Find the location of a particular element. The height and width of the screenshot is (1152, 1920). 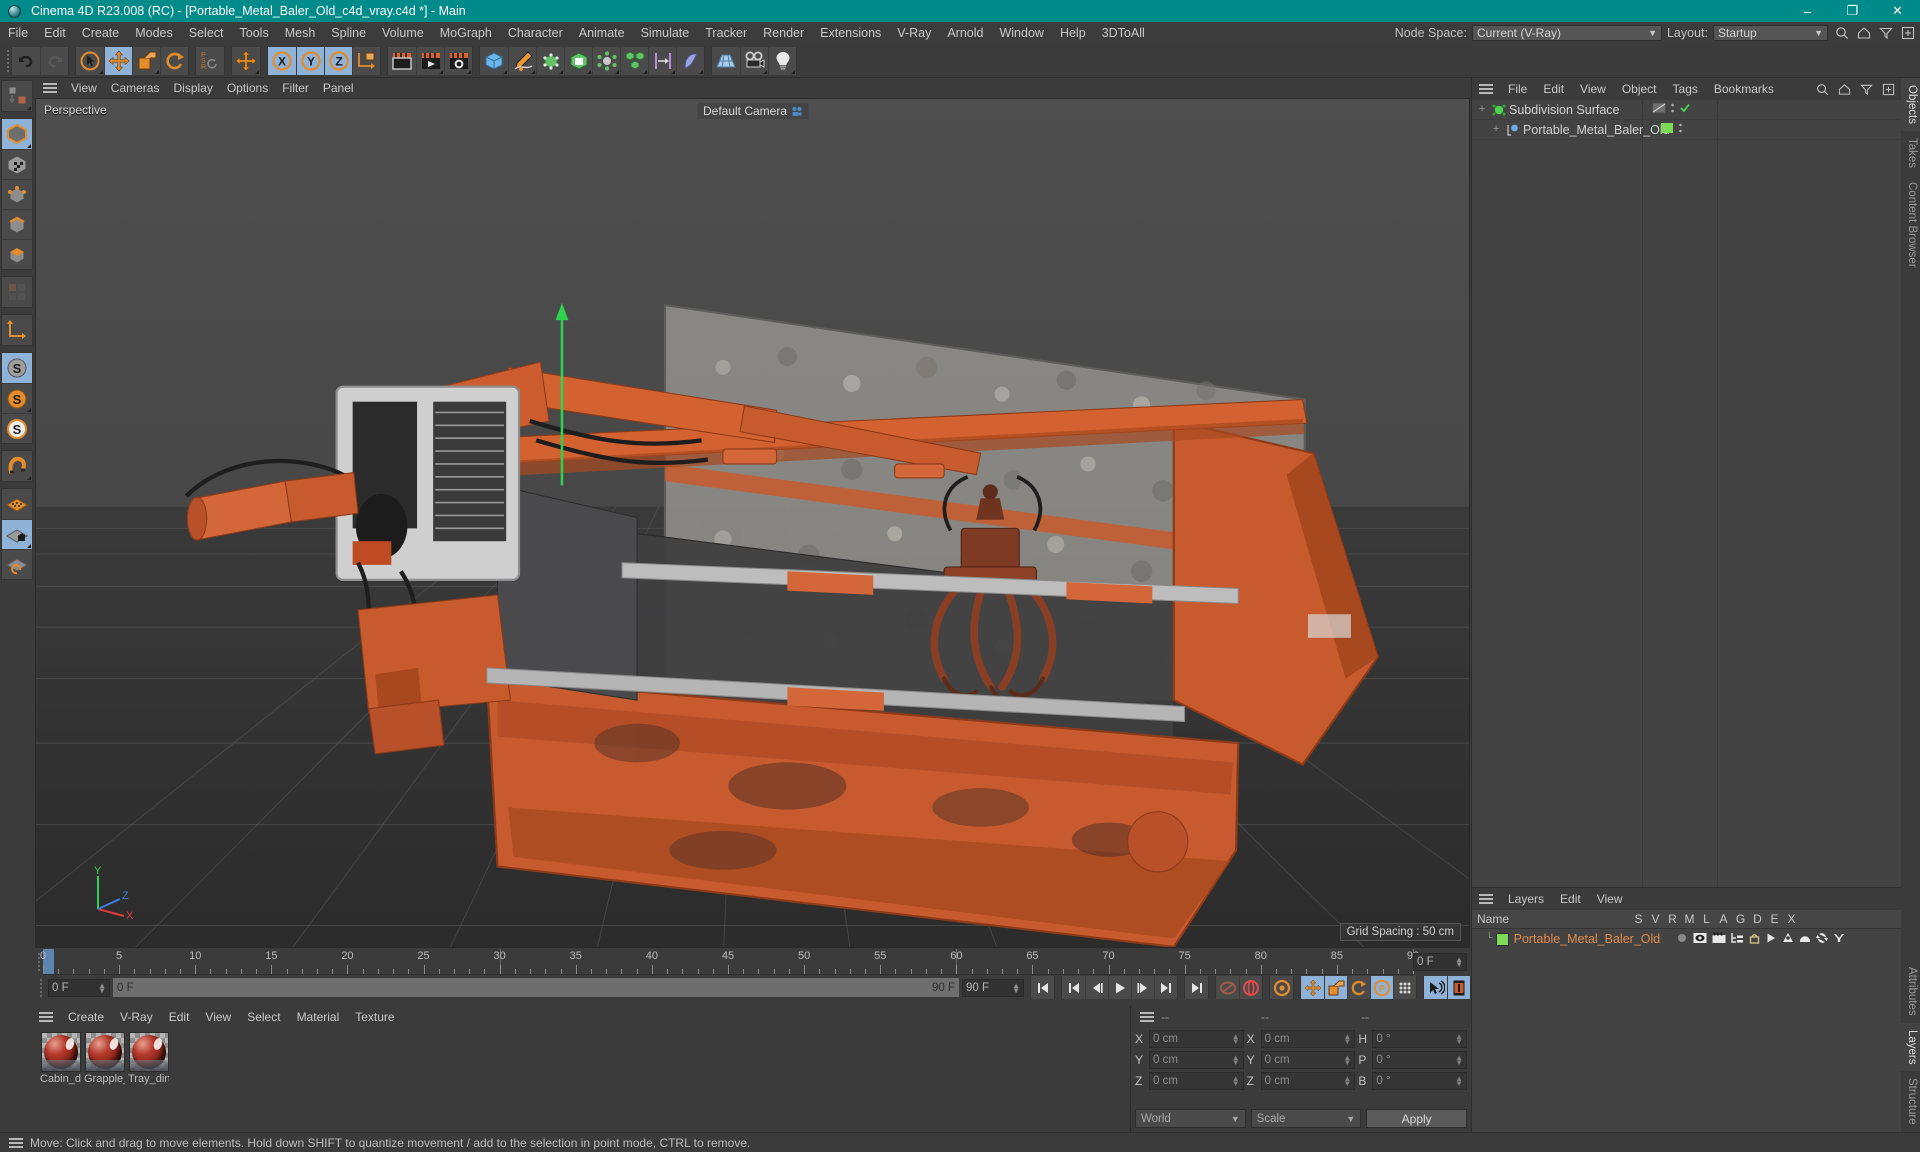

material-menu-hamburger-icon is located at coordinates (47, 1017).